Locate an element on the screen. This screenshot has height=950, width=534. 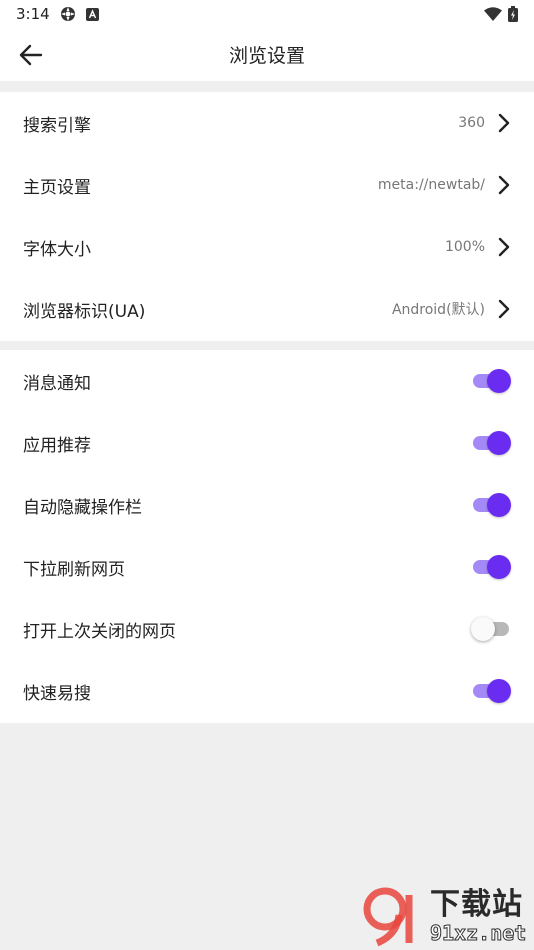
setting-font-size: 字体大小 100% is located at coordinates (267, 247).